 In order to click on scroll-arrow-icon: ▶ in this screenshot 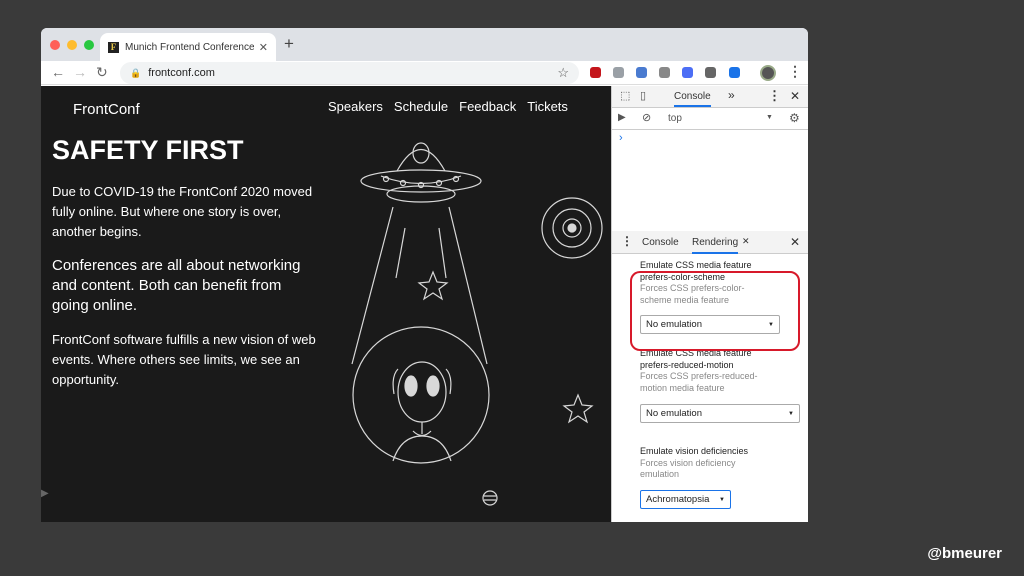, I will do `click(45, 493)`.